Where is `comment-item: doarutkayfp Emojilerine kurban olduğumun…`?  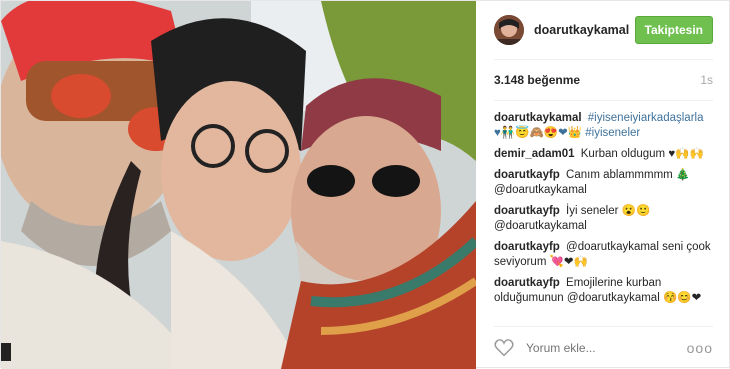
comment-item: doarutkayfp Emojilerine kurban olduğumun… is located at coordinates (603, 291).